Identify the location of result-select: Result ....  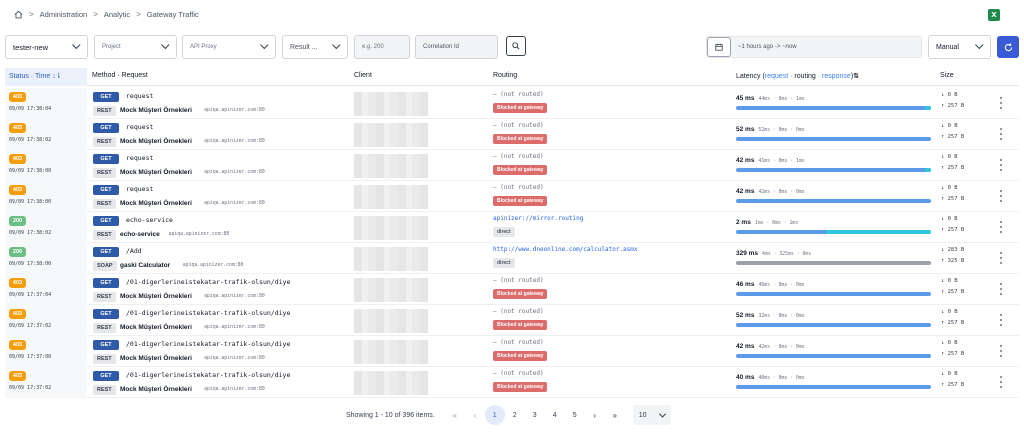
(315, 47).